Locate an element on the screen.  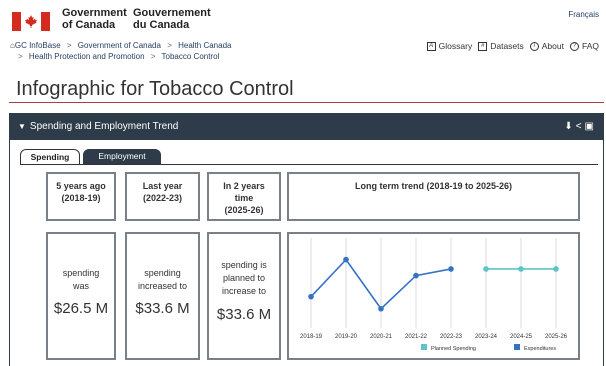
card-amount: $26.5 M is located at coordinates (81, 308).